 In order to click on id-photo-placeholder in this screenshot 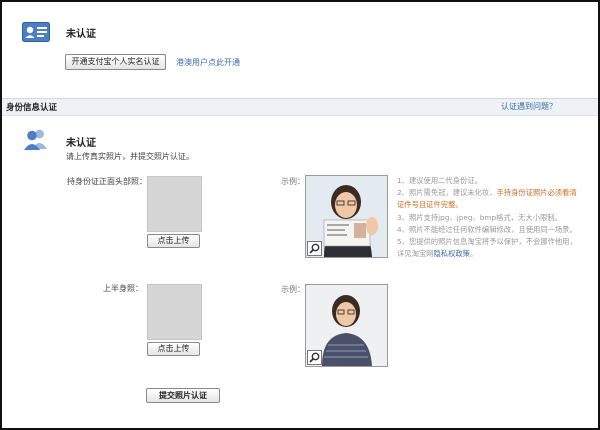, I will do `click(174, 204)`.